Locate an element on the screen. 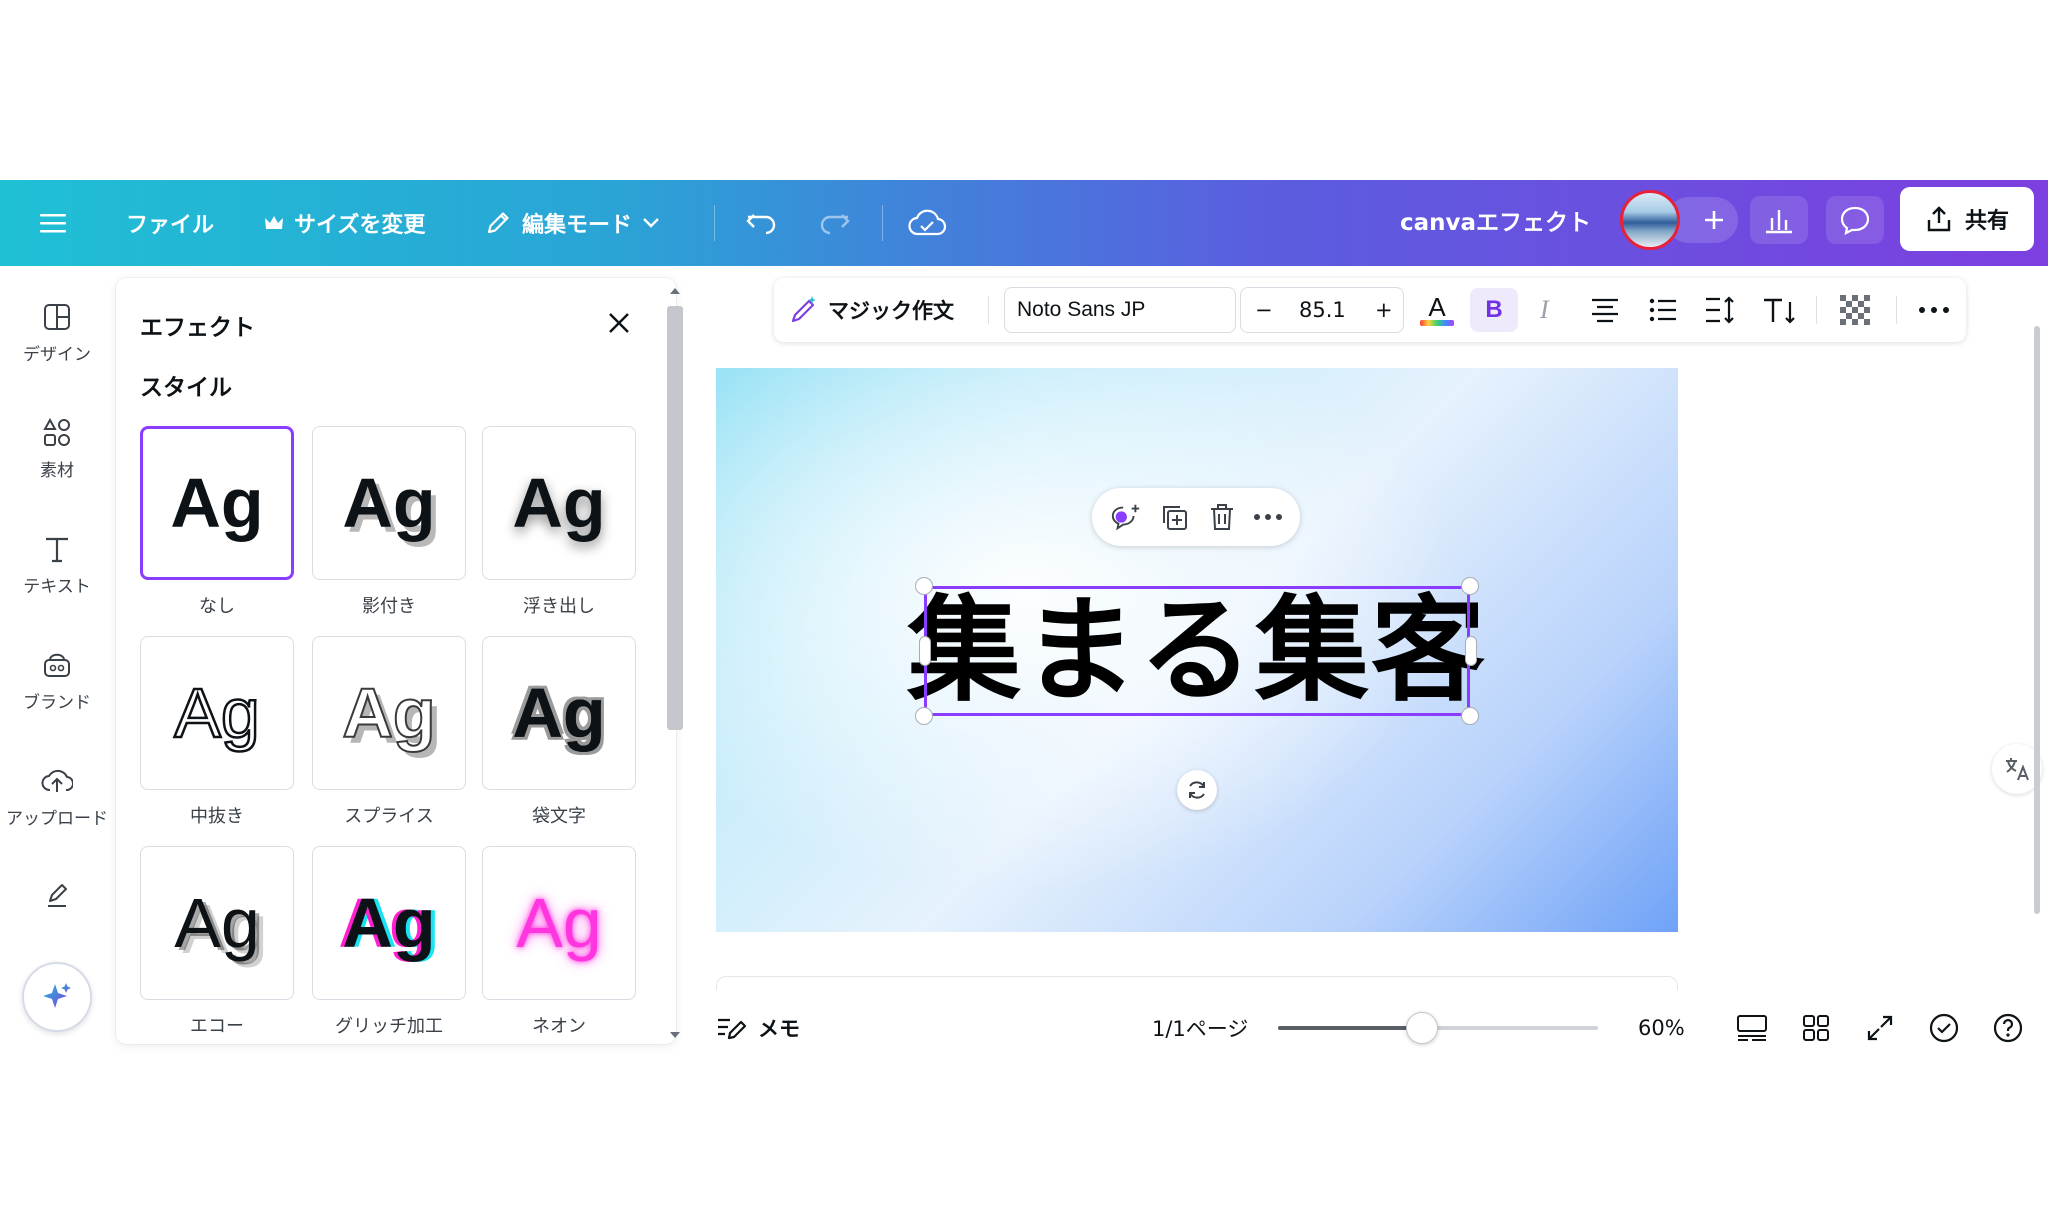  cloud-save-status is located at coordinates (927, 223).